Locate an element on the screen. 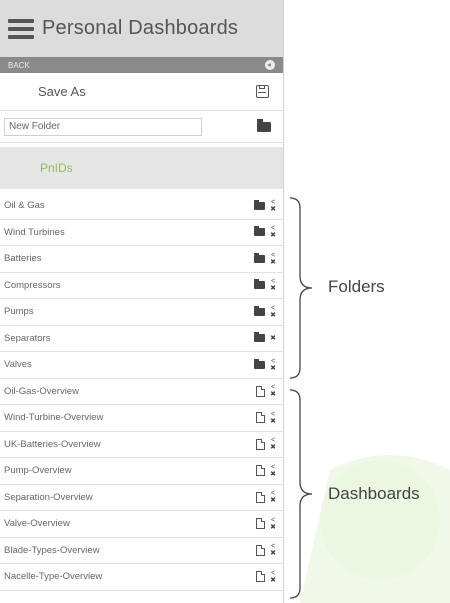 The image size is (450, 603). panel-header: Personal Dashboards is located at coordinates (141, 28).